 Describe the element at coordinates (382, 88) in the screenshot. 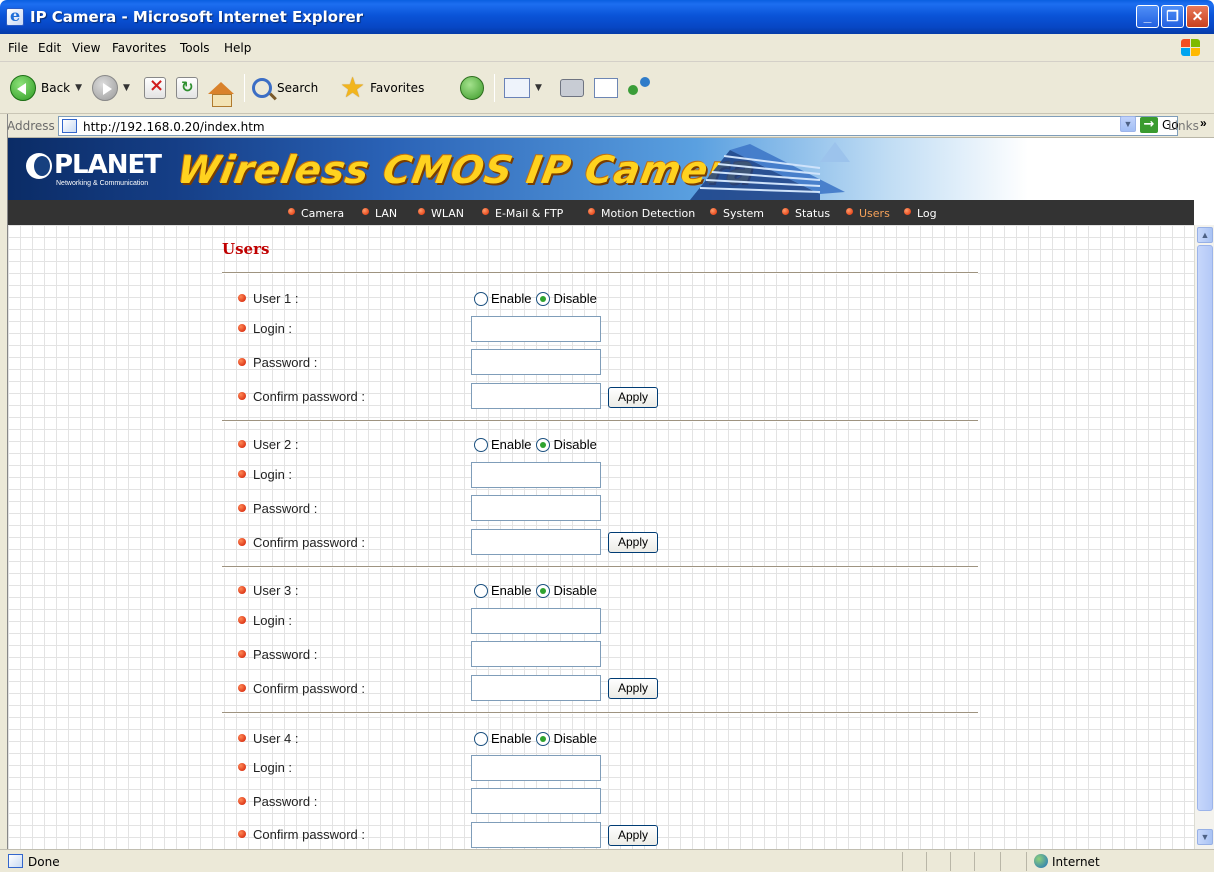

I see `favorites-button: ★ Favorites` at that location.